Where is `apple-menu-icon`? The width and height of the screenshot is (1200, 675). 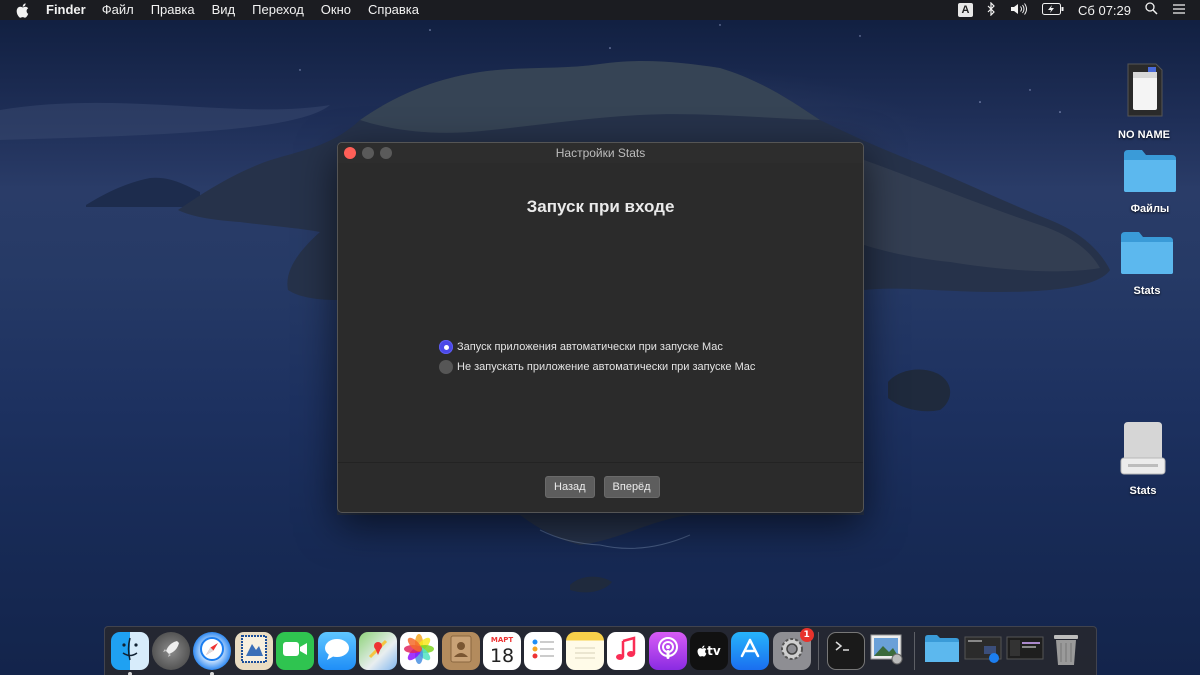
apple-menu-icon is located at coordinates (23, 10).